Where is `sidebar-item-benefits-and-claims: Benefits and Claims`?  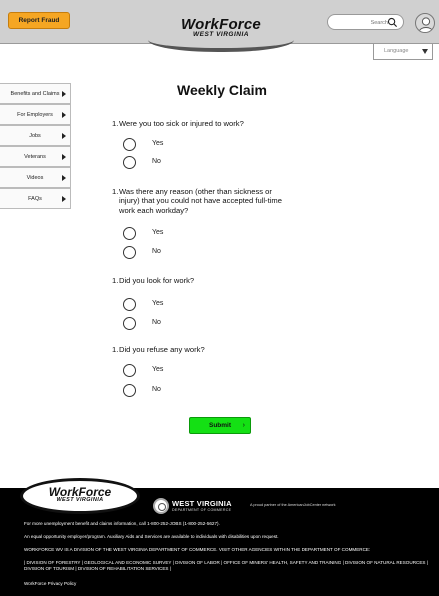 sidebar-item-benefits-and-claims: Benefits and Claims is located at coordinates (35, 93).